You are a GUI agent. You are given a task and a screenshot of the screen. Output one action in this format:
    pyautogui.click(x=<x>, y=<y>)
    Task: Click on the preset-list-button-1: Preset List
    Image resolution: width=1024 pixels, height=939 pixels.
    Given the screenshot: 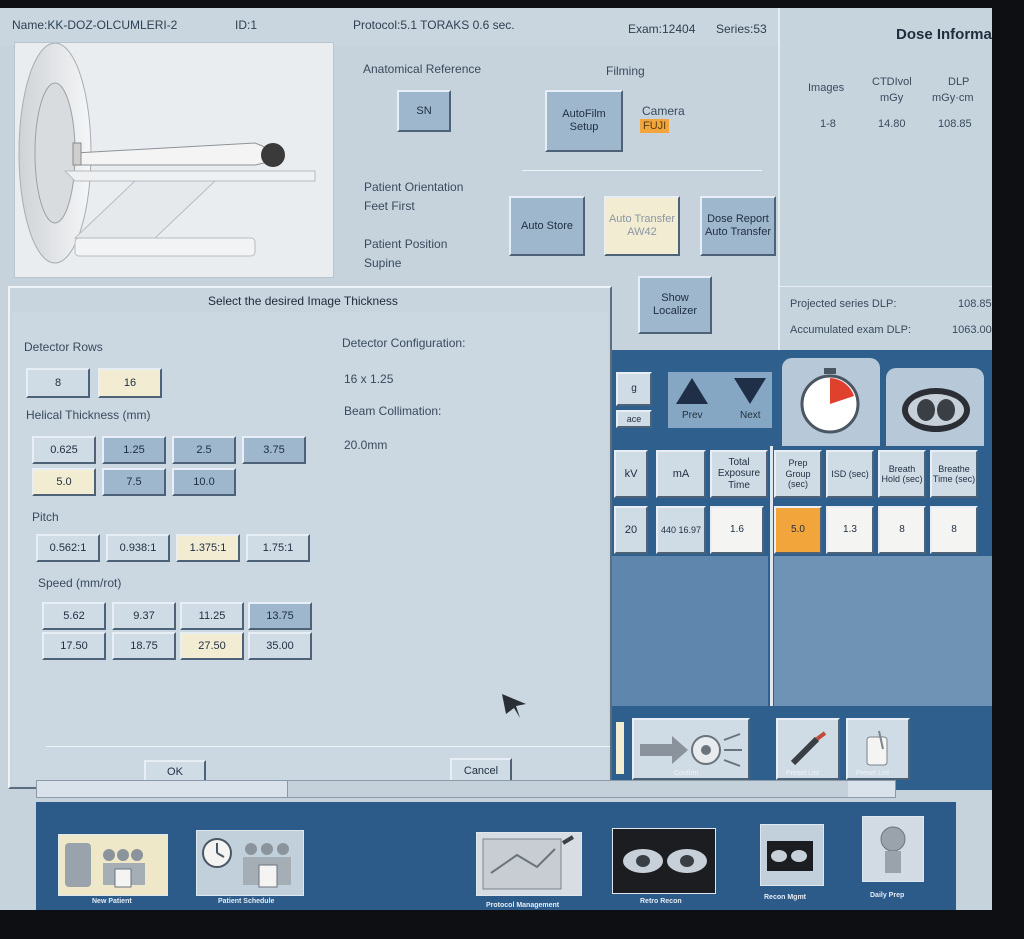 What is the action you would take?
    pyautogui.click(x=808, y=749)
    